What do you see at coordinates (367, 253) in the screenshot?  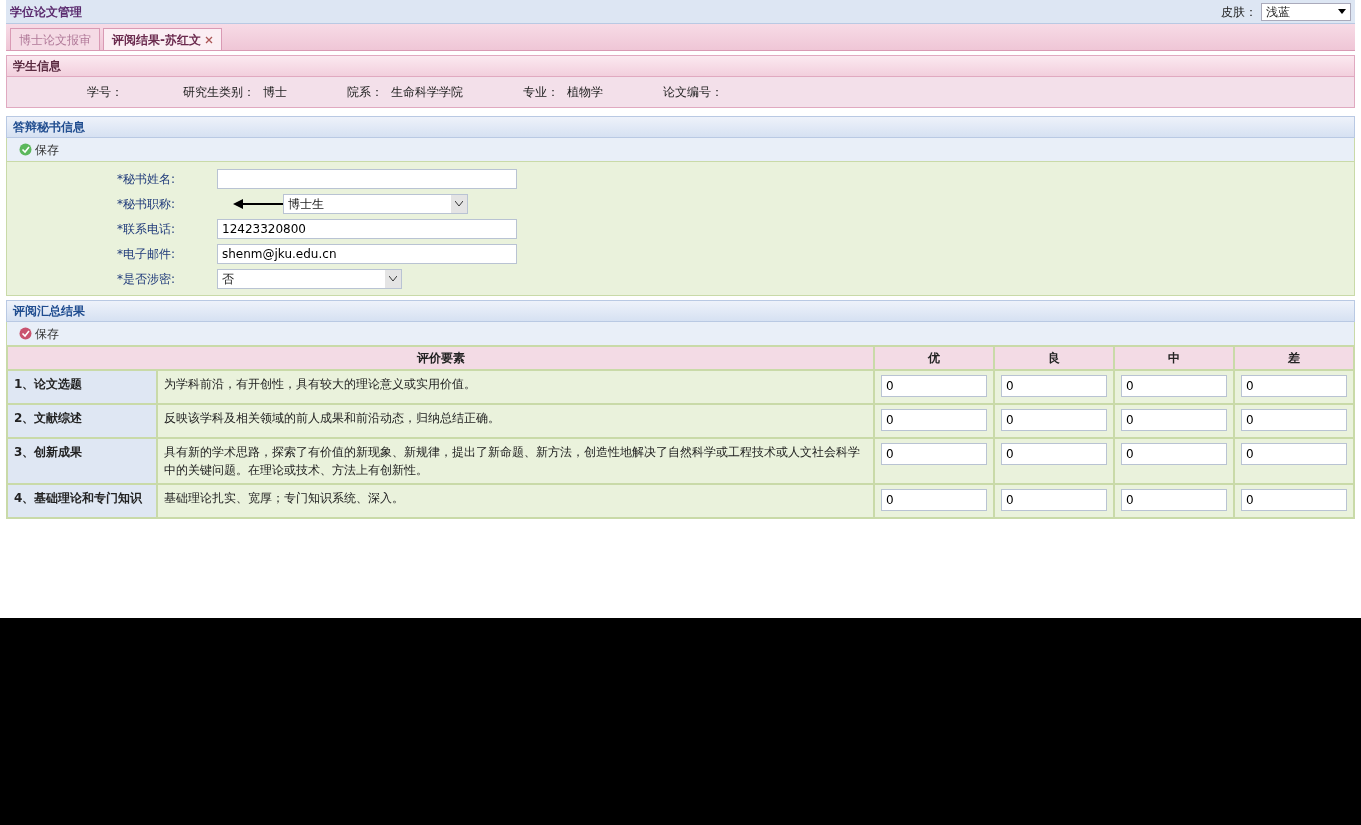 I see `input-field: shenm@jku.edu.cn` at bounding box center [367, 253].